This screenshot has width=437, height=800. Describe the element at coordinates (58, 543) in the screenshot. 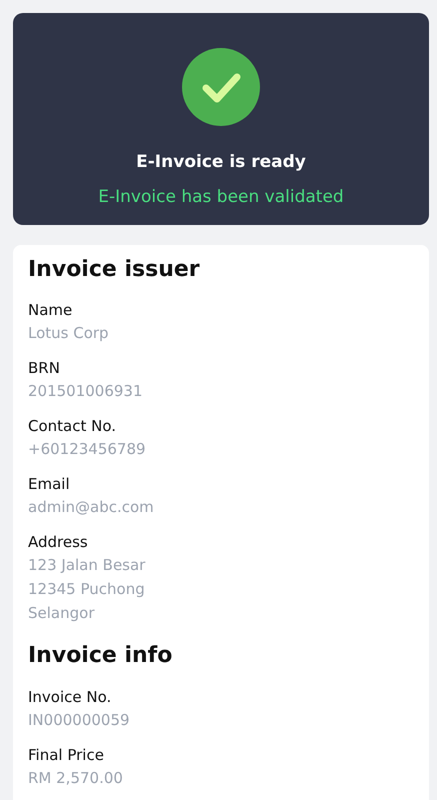

I see `field-label: Address` at that location.